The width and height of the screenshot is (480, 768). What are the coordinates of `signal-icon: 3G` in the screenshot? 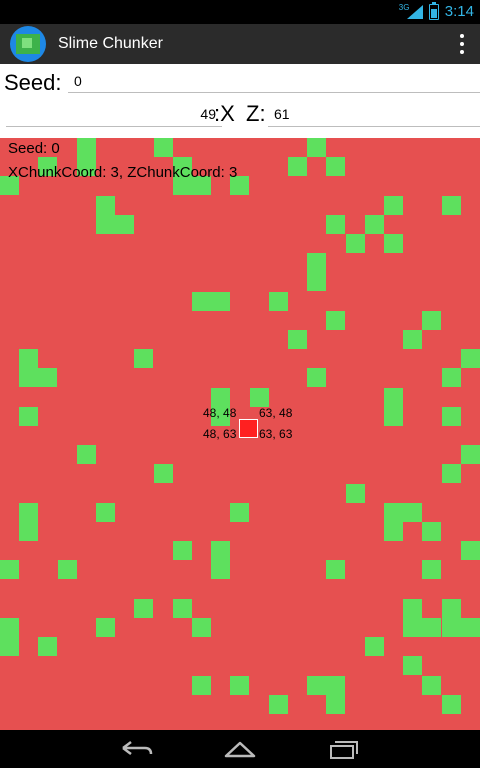 It's located at (411, 11).